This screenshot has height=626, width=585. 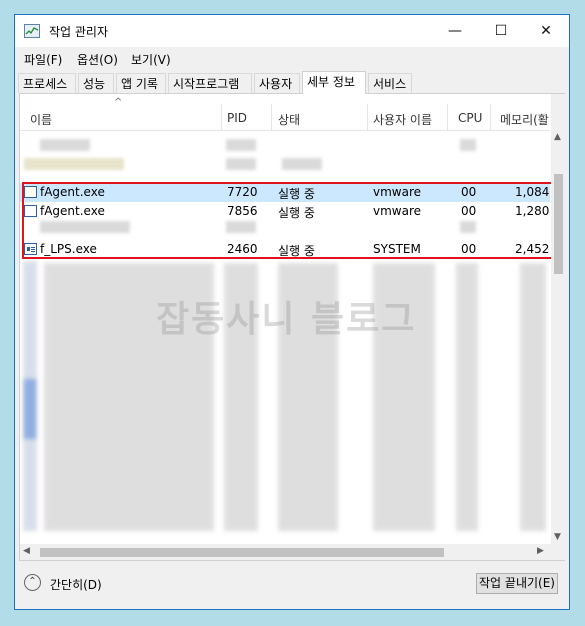 I want to click on blurred-cpu, so click(x=467, y=397).